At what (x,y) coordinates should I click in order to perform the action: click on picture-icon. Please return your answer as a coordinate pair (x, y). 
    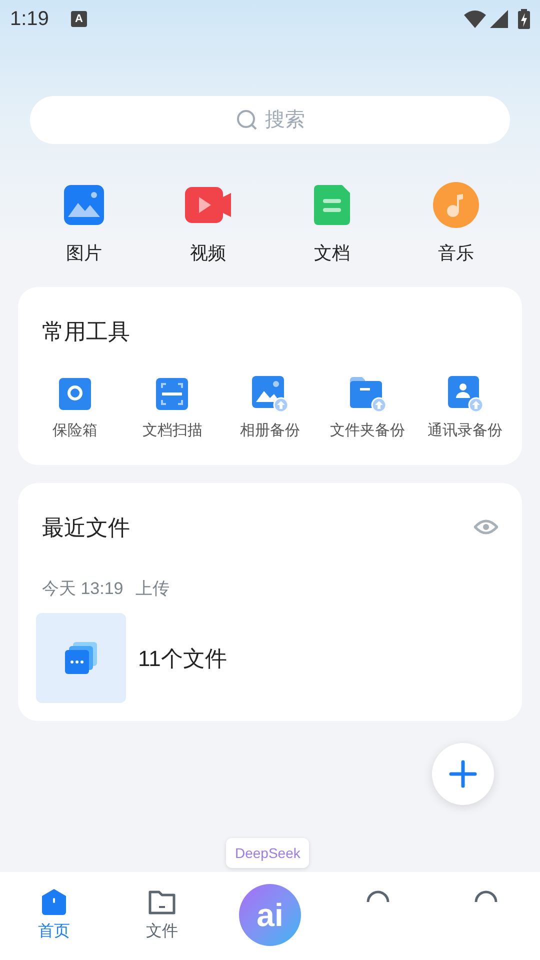
    Looking at the image, I should click on (84, 205).